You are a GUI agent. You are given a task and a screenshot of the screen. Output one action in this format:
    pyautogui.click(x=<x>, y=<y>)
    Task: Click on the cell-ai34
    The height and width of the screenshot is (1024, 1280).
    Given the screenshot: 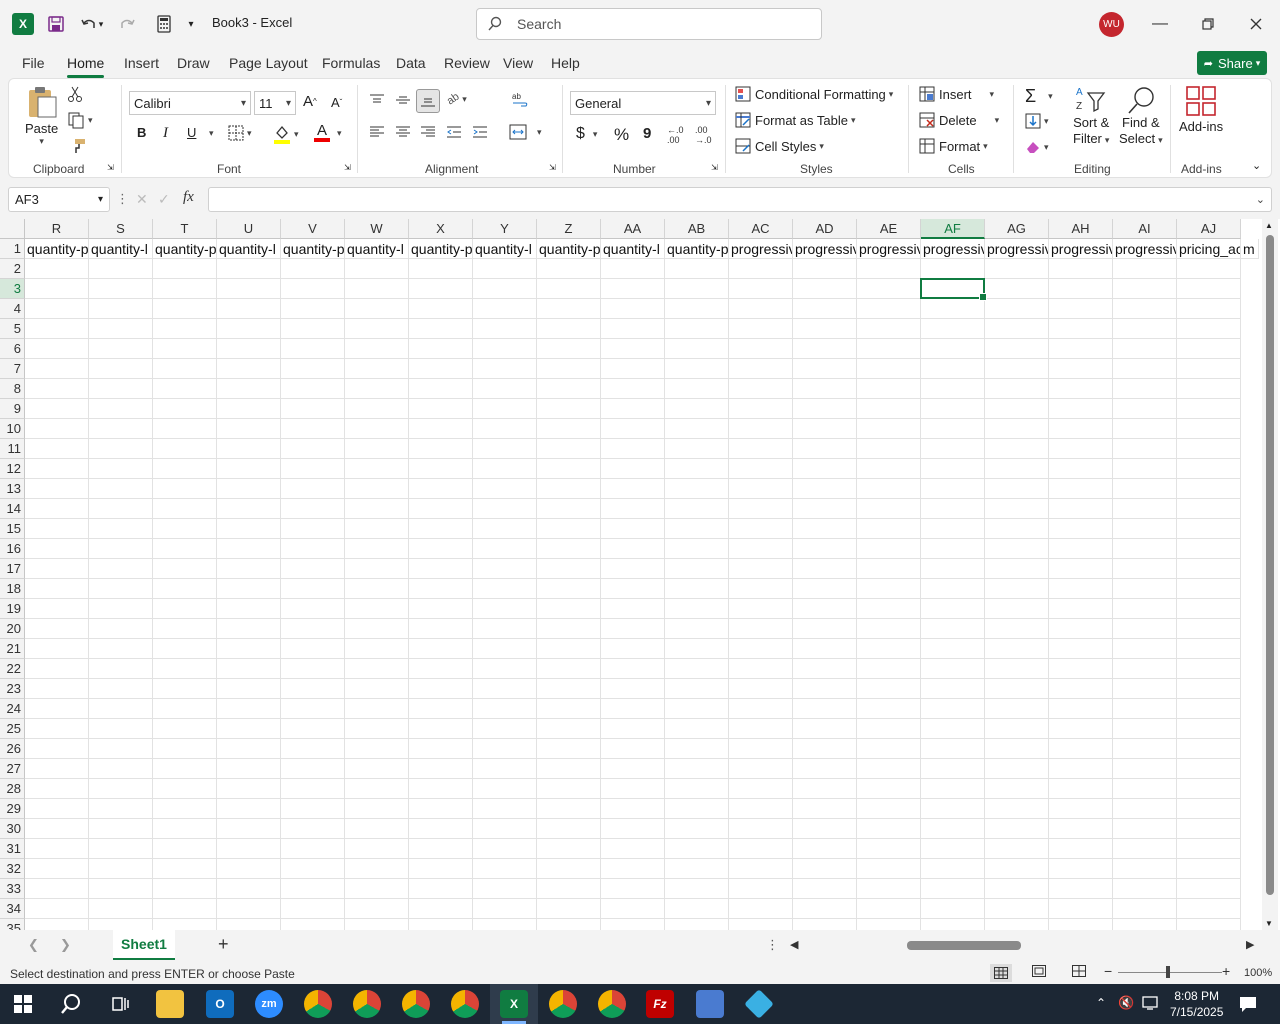 What is the action you would take?
    pyautogui.click(x=1145, y=909)
    